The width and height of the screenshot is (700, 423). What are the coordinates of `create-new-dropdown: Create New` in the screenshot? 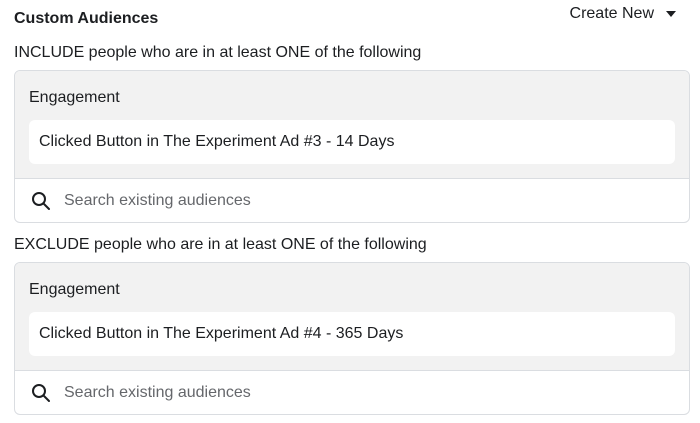 It's located at (623, 14).